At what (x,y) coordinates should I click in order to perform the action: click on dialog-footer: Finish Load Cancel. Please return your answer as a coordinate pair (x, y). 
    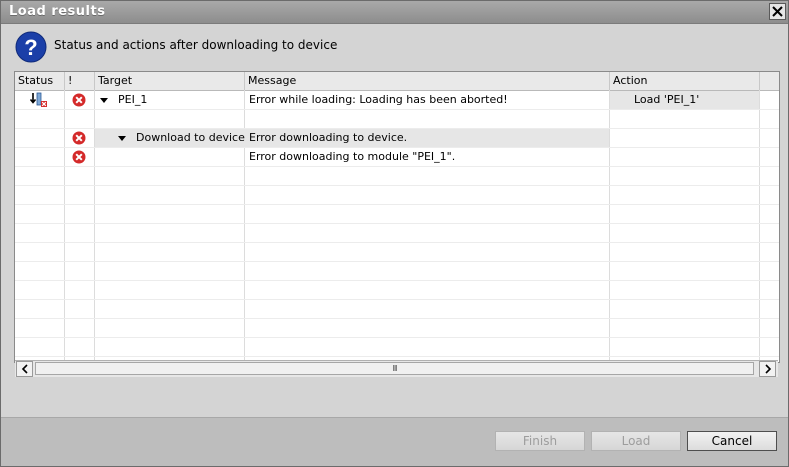
    Looking at the image, I should click on (394, 441).